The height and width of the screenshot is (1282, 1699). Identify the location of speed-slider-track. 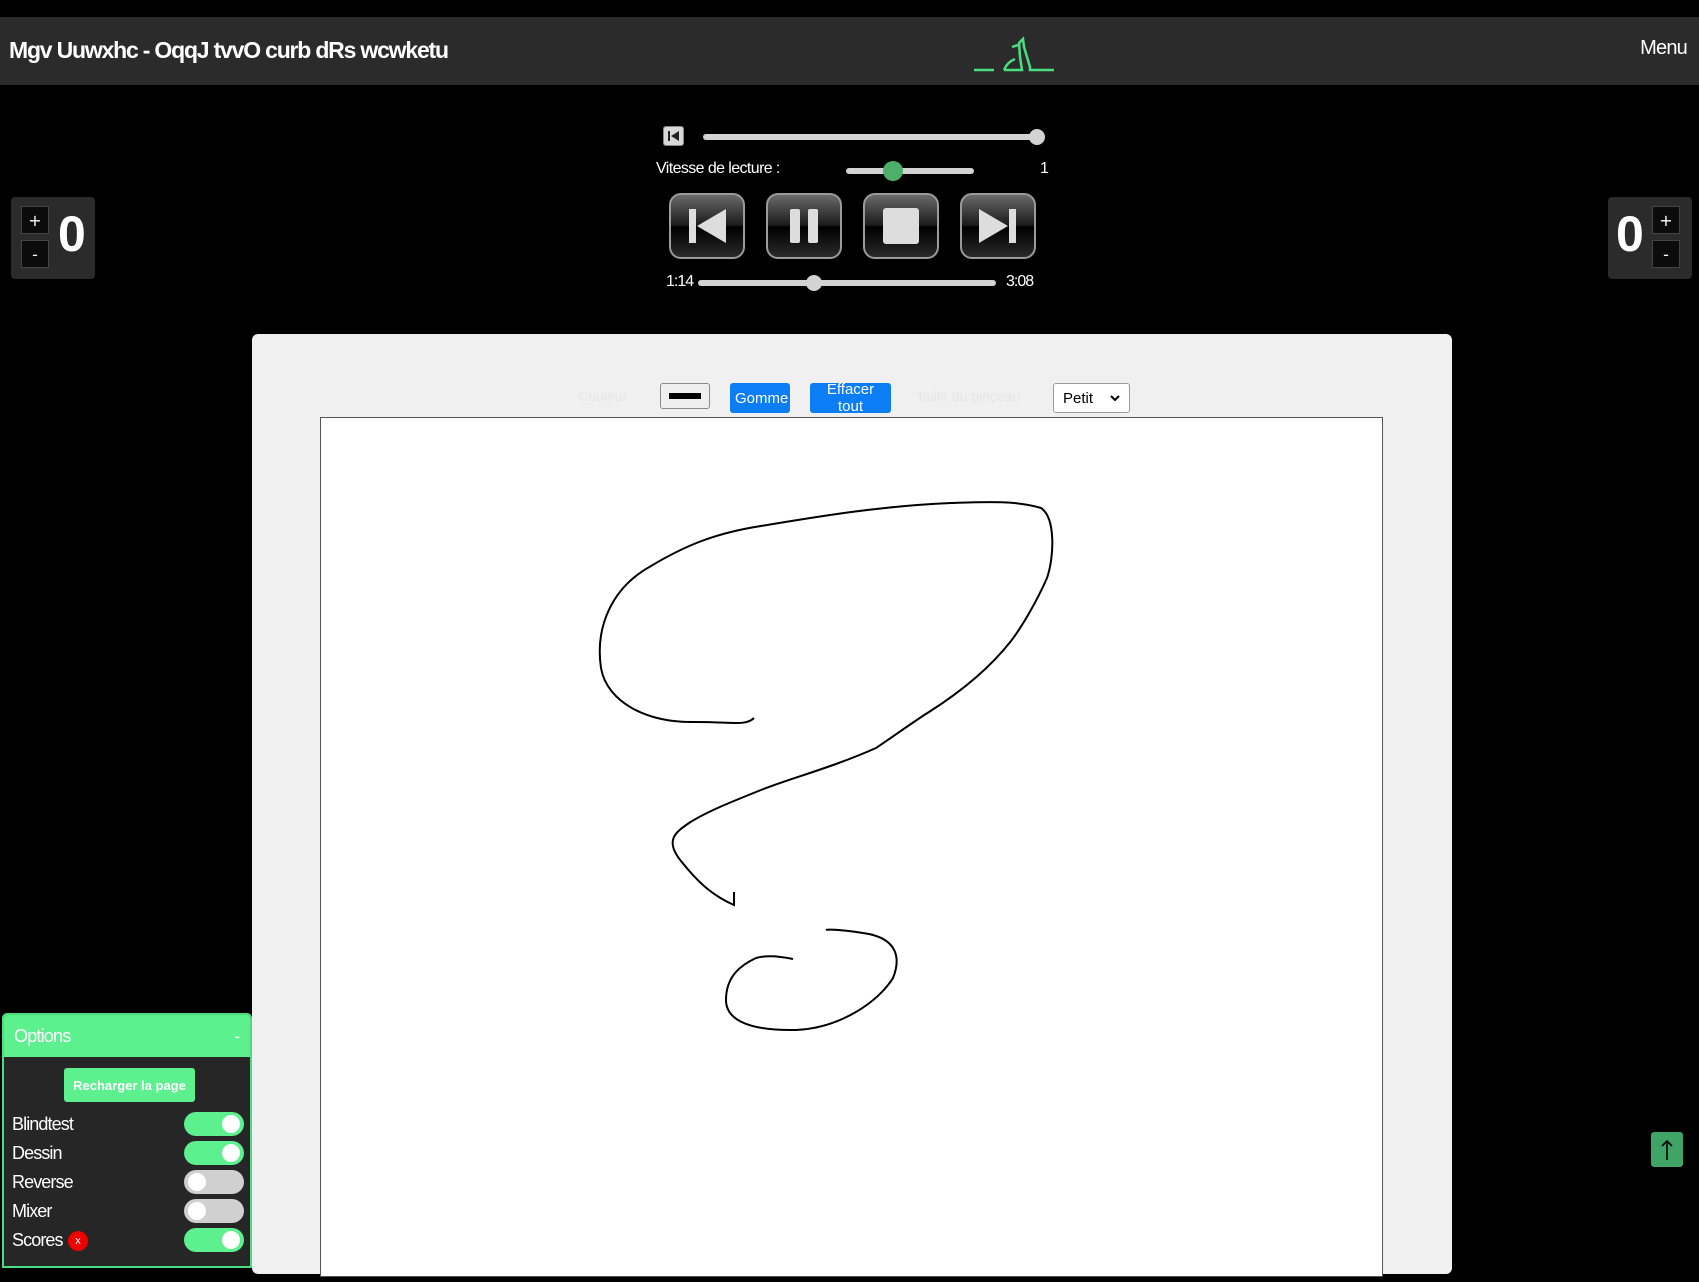
(910, 171).